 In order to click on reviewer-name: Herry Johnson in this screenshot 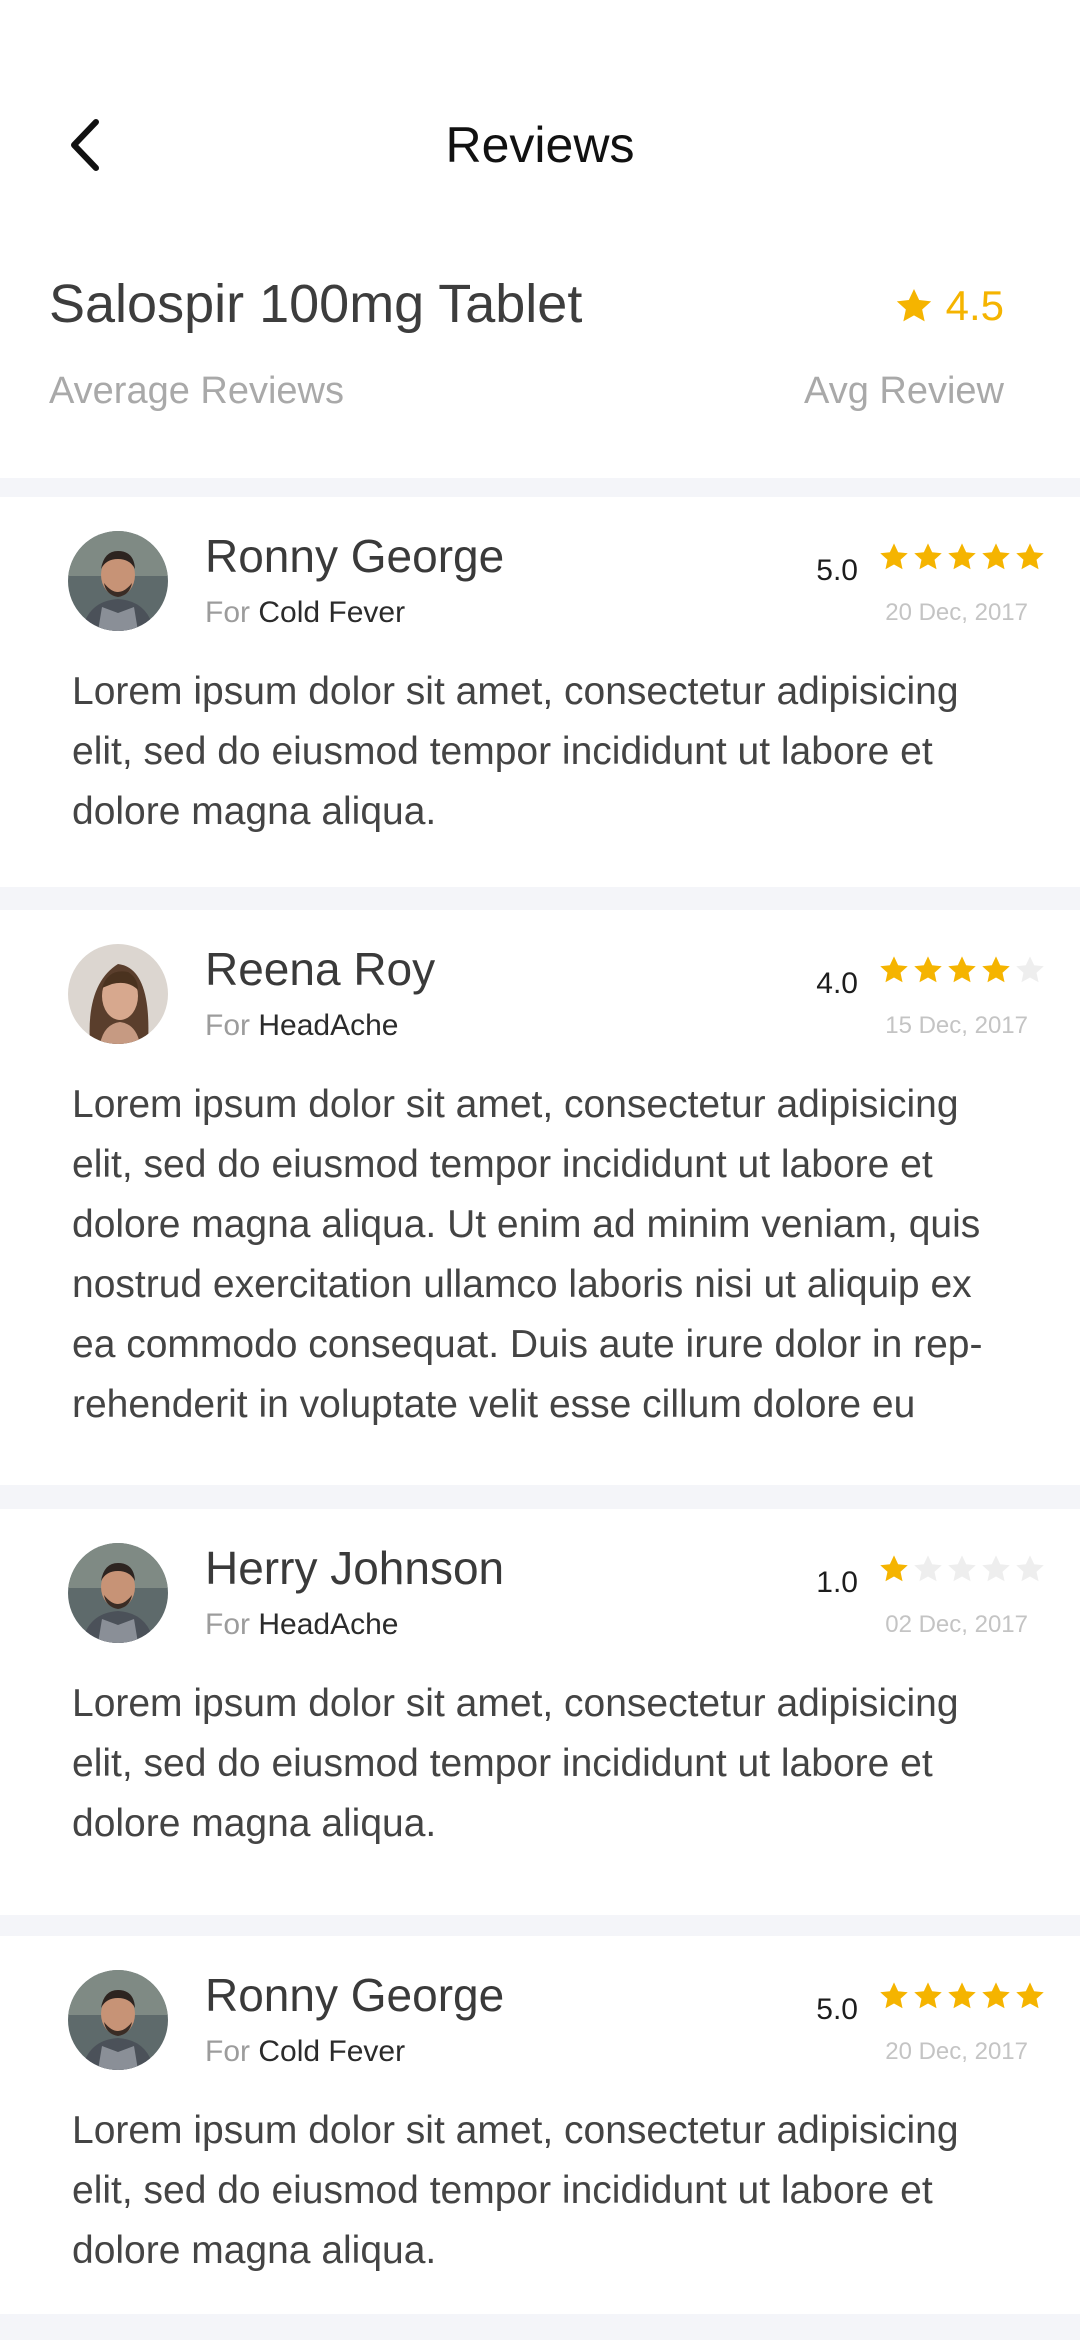, I will do `click(355, 1568)`.